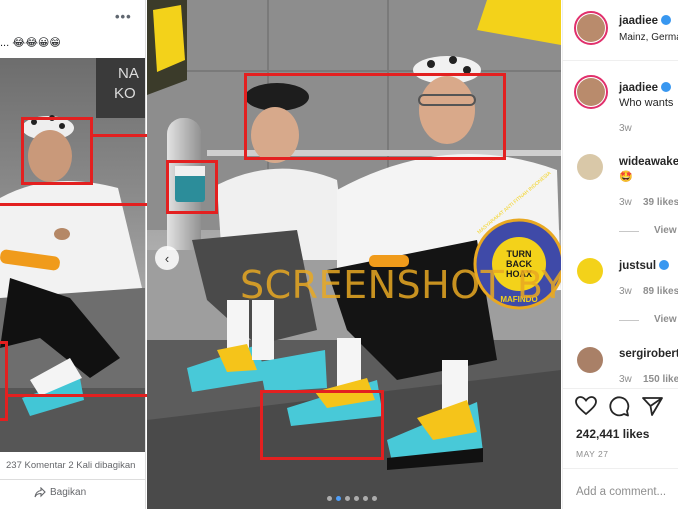  Describe the element at coordinates (646, 103) in the screenshot. I see `caption-text: Who wants` at that location.